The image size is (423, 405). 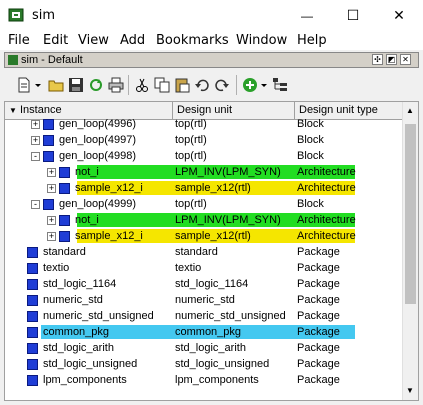 What do you see at coordinates (228, 220) in the screenshot?
I see `design-unit: LPM_INV(LPM_SYN)` at bounding box center [228, 220].